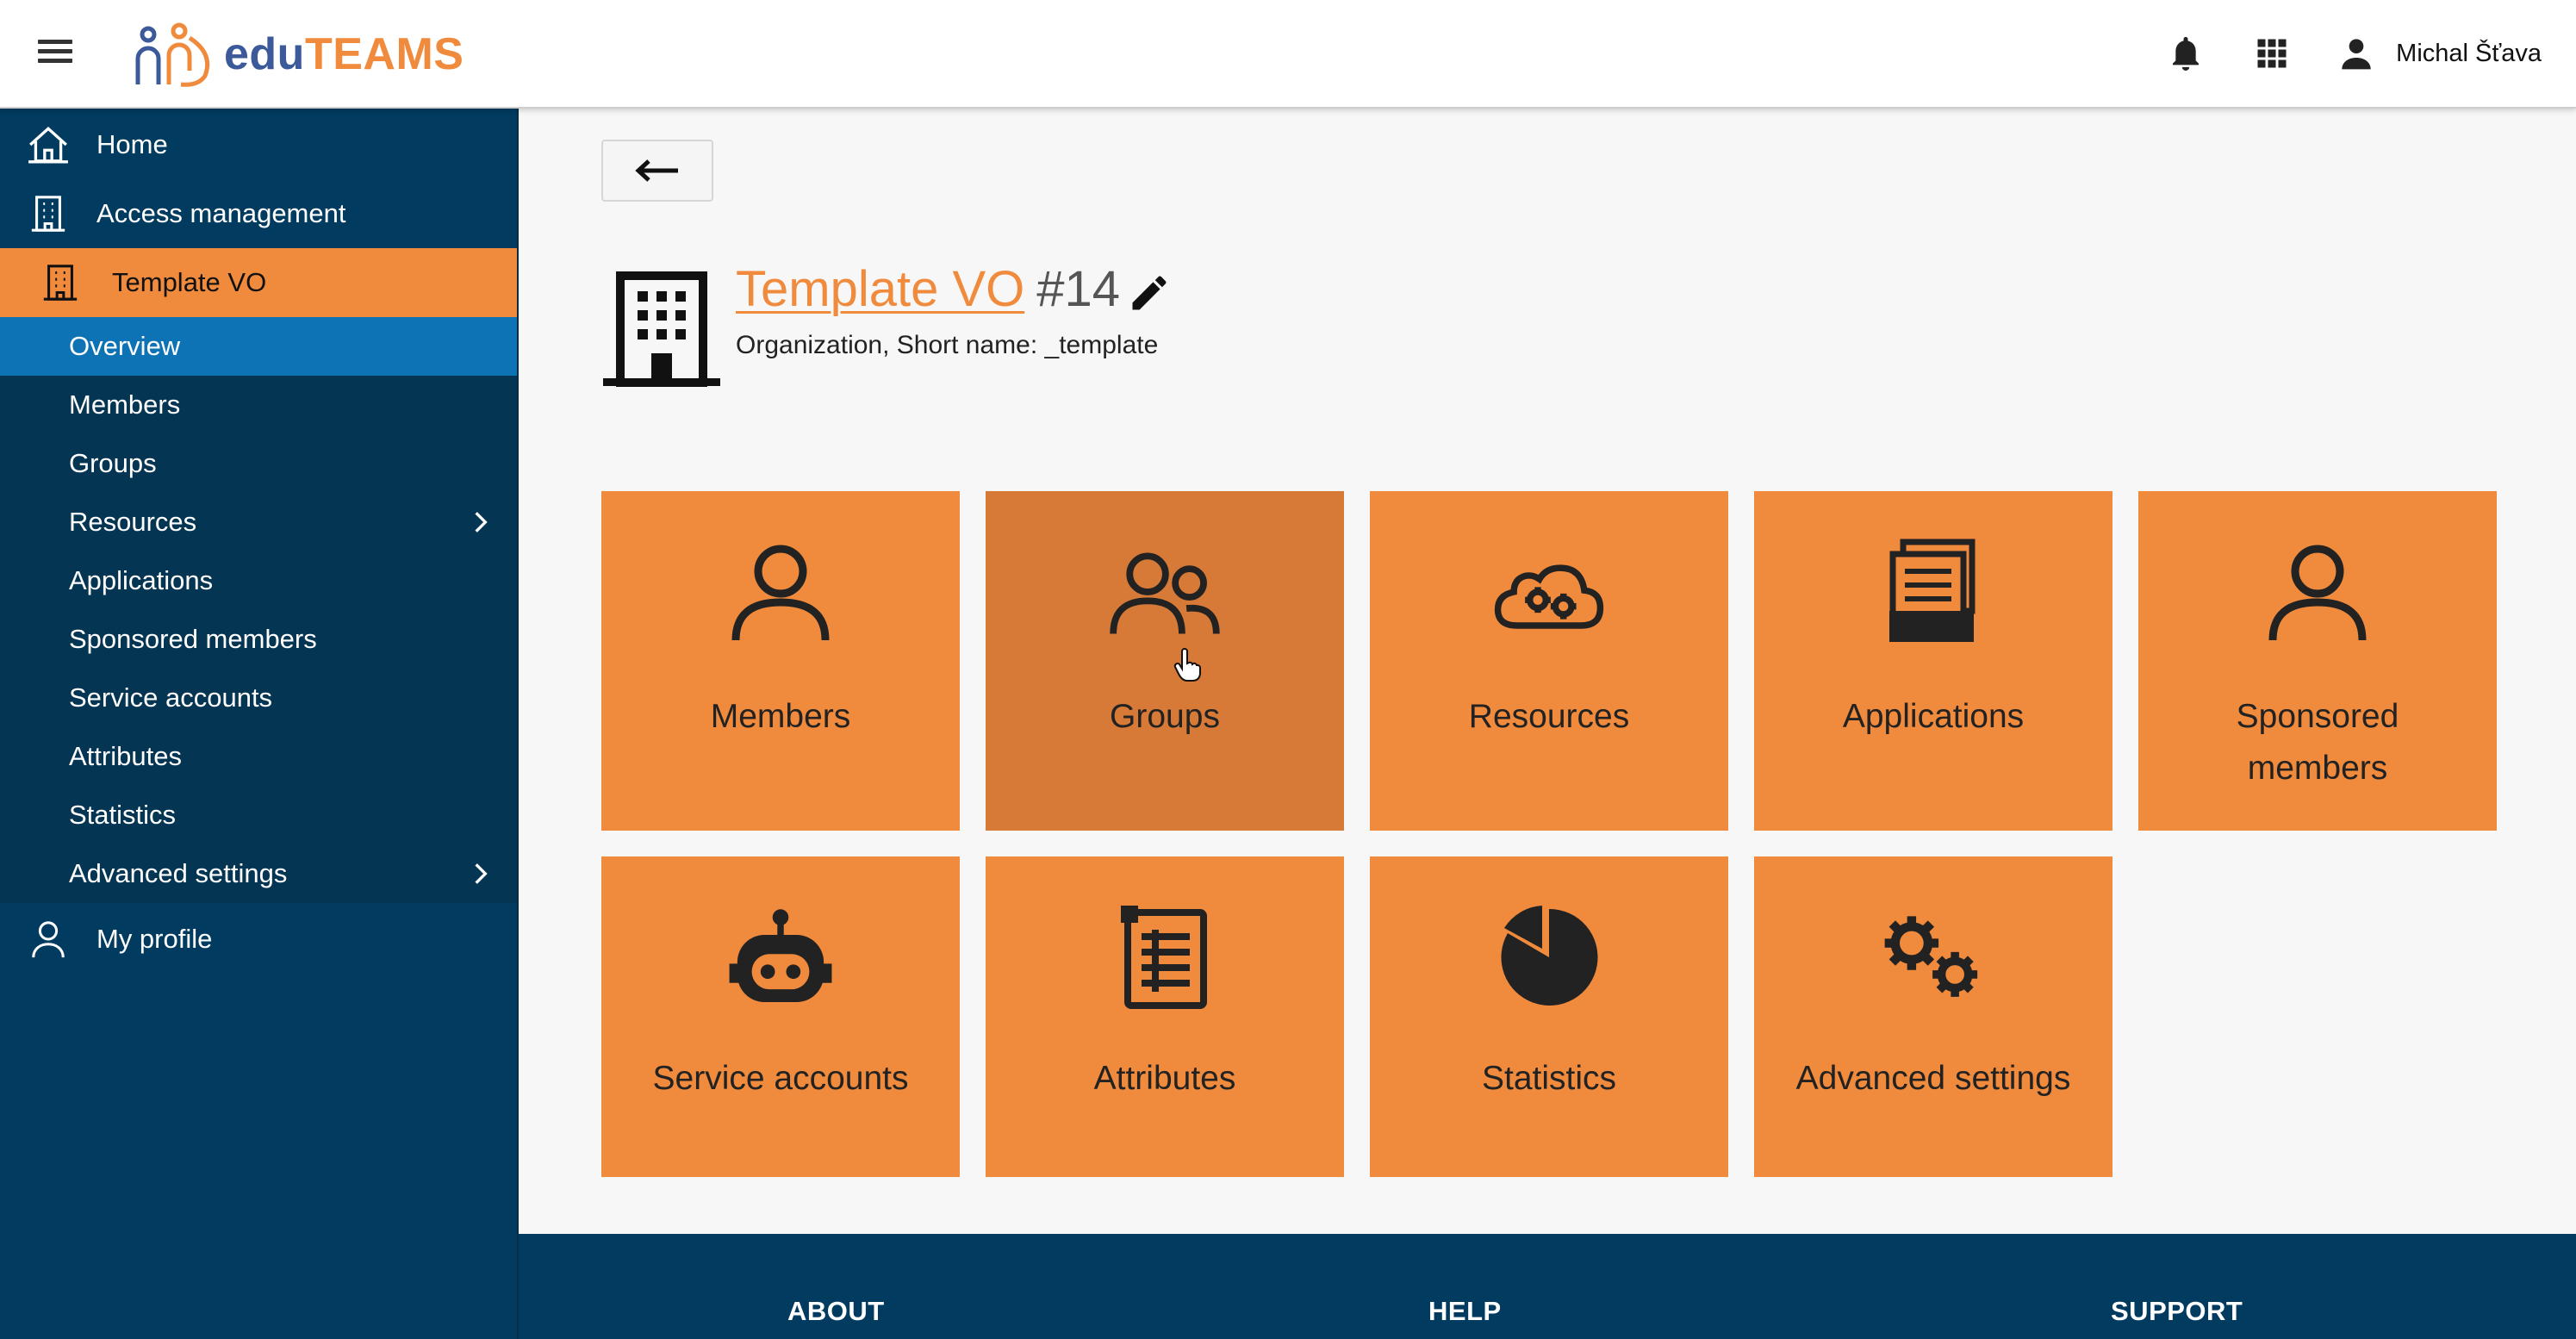 The height and width of the screenshot is (1339, 2576). I want to click on sidebar-label-groups: Groups, so click(113, 463).